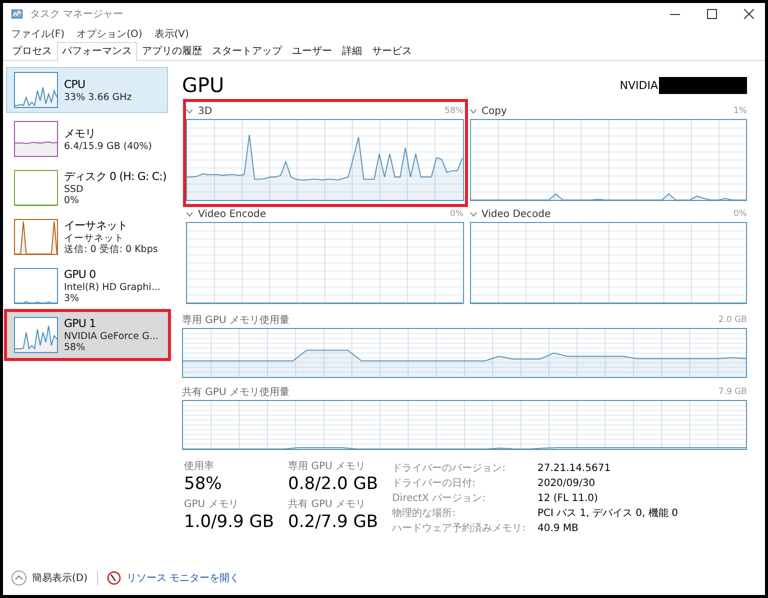 The width and height of the screenshot is (768, 598). What do you see at coordinates (96, 226) in the screenshot?
I see `item-name: イーサネット` at bounding box center [96, 226].